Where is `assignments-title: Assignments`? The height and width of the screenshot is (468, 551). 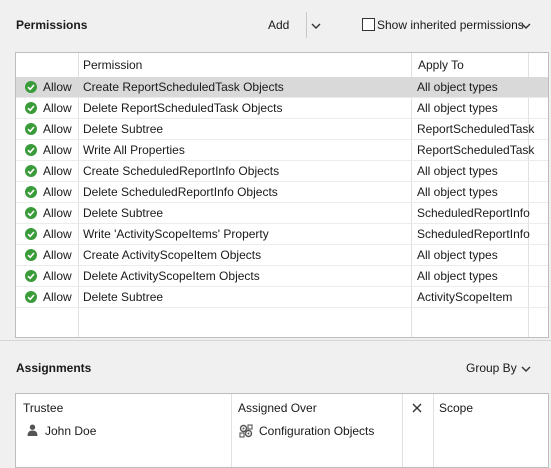
assignments-title: Assignments is located at coordinates (54, 368).